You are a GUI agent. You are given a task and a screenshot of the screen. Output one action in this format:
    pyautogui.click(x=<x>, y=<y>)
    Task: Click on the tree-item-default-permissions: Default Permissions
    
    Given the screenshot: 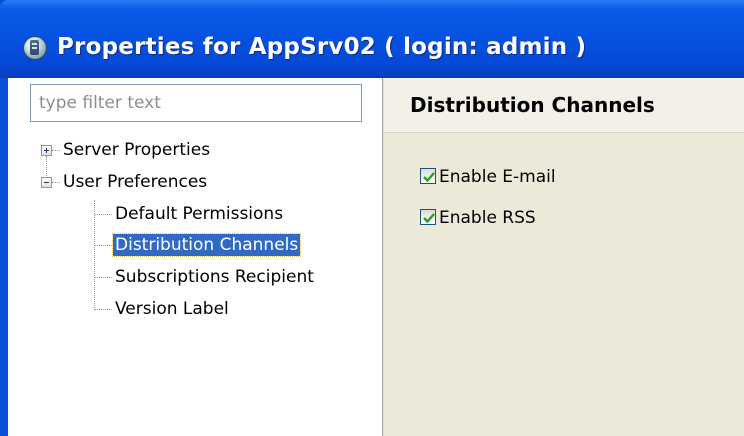 What is the action you would take?
    pyautogui.click(x=199, y=214)
    